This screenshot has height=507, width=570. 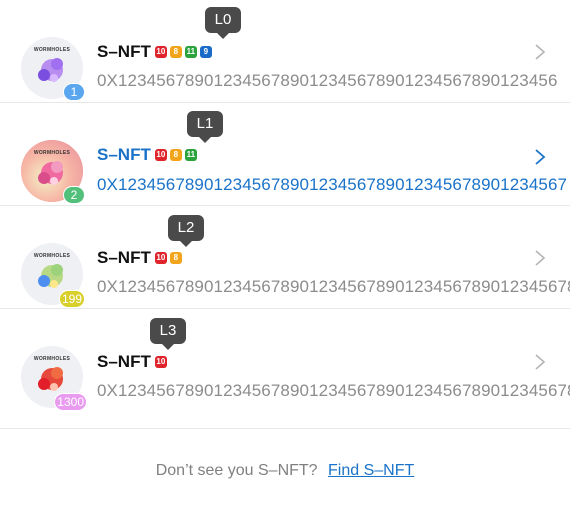 I want to click on nft-title: S–NFT 10 8 11, so click(x=148, y=155).